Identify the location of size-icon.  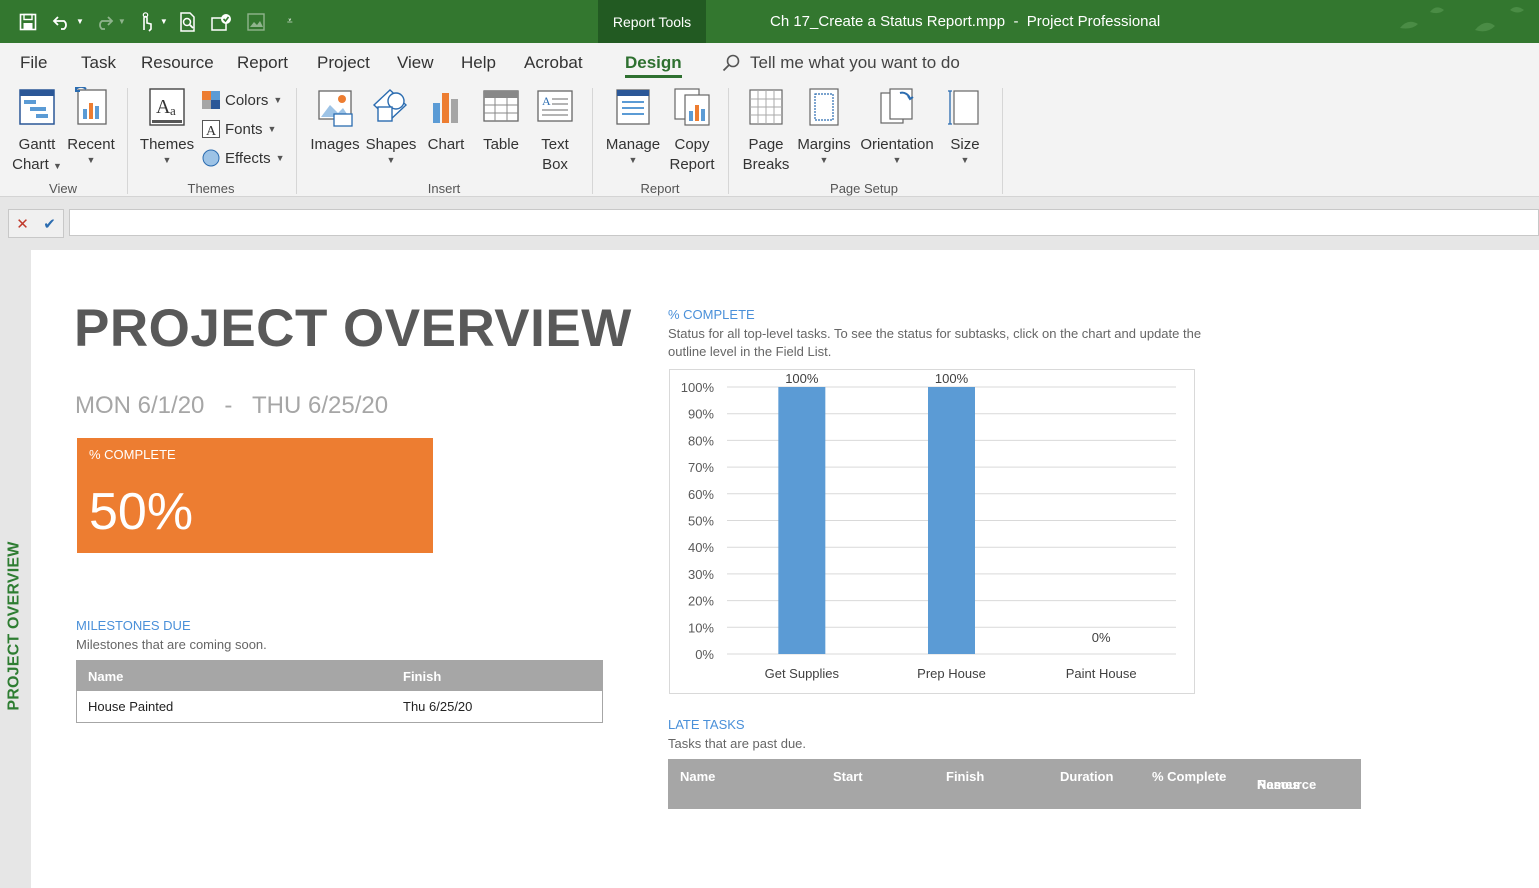
(963, 107).